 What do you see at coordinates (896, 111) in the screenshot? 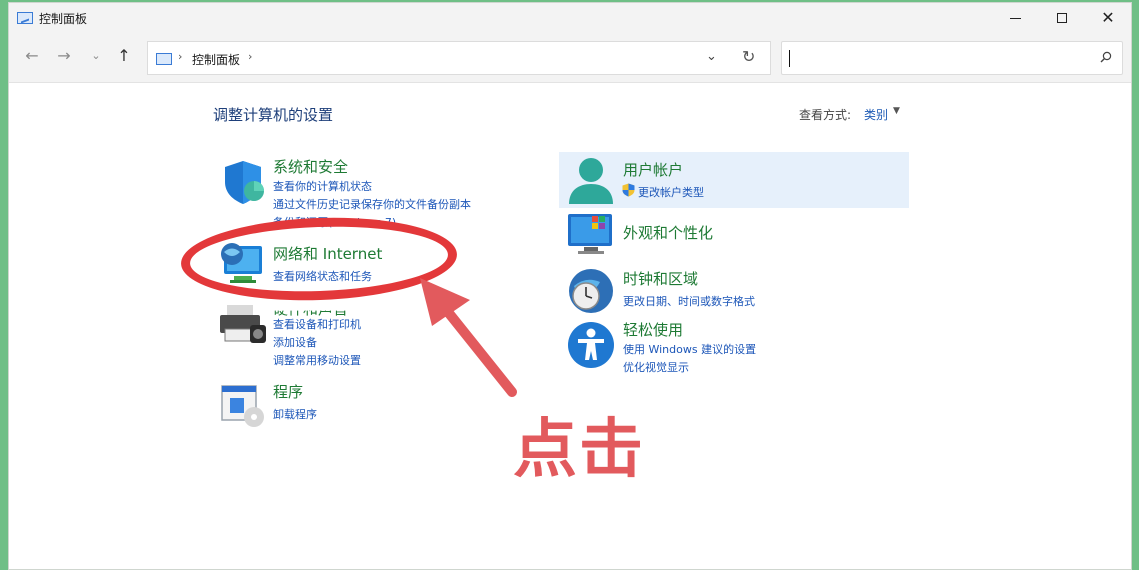
I see `view-by-caret-icon: ▼` at bounding box center [896, 111].